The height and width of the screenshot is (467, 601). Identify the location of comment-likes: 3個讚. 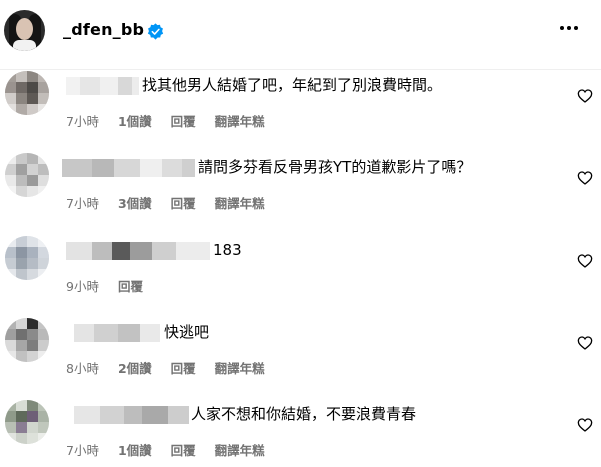
(135, 202).